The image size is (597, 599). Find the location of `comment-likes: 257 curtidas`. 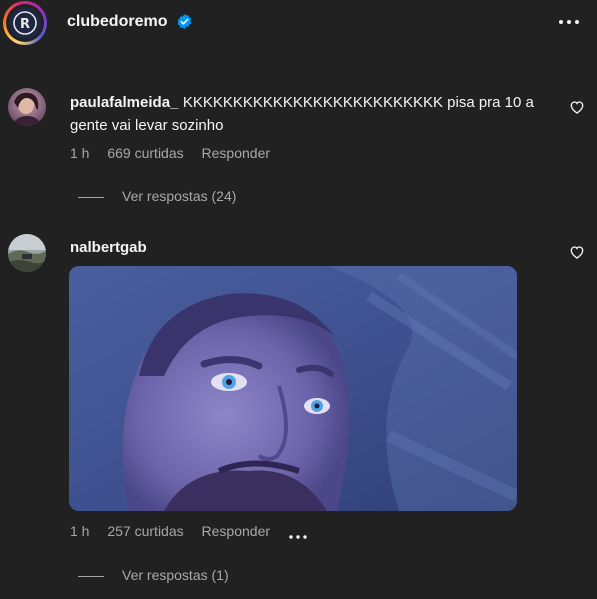

comment-likes: 257 curtidas is located at coordinates (145, 531).